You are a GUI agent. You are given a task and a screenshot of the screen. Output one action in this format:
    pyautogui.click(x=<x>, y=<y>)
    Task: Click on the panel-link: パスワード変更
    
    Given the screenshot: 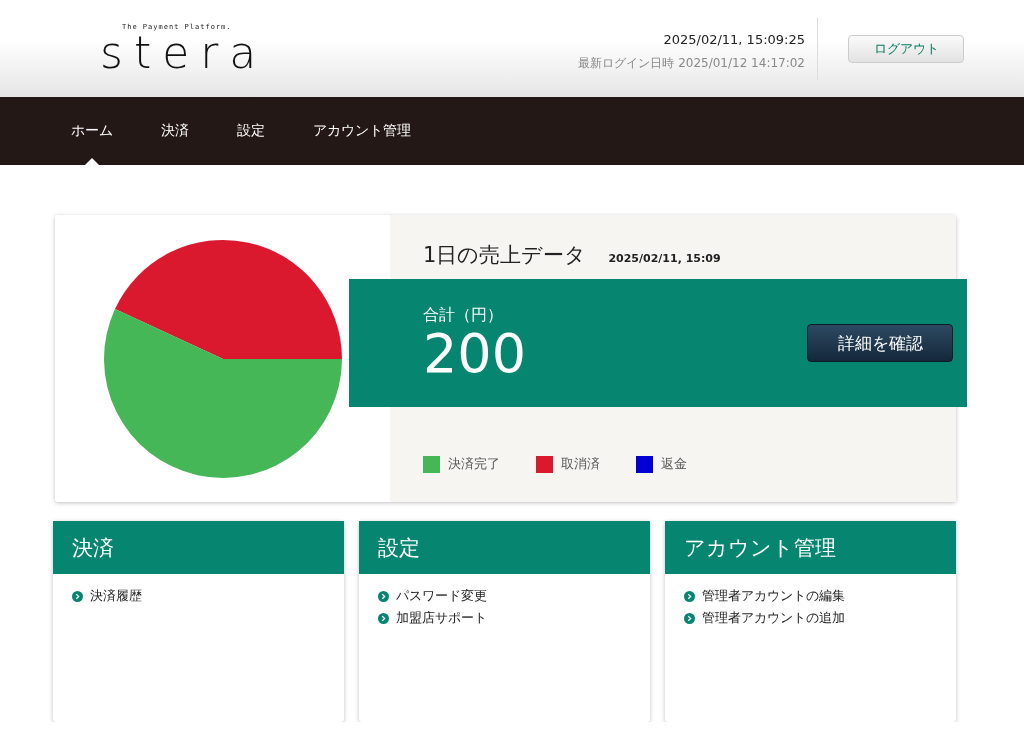 What is the action you would take?
    pyautogui.click(x=441, y=596)
    